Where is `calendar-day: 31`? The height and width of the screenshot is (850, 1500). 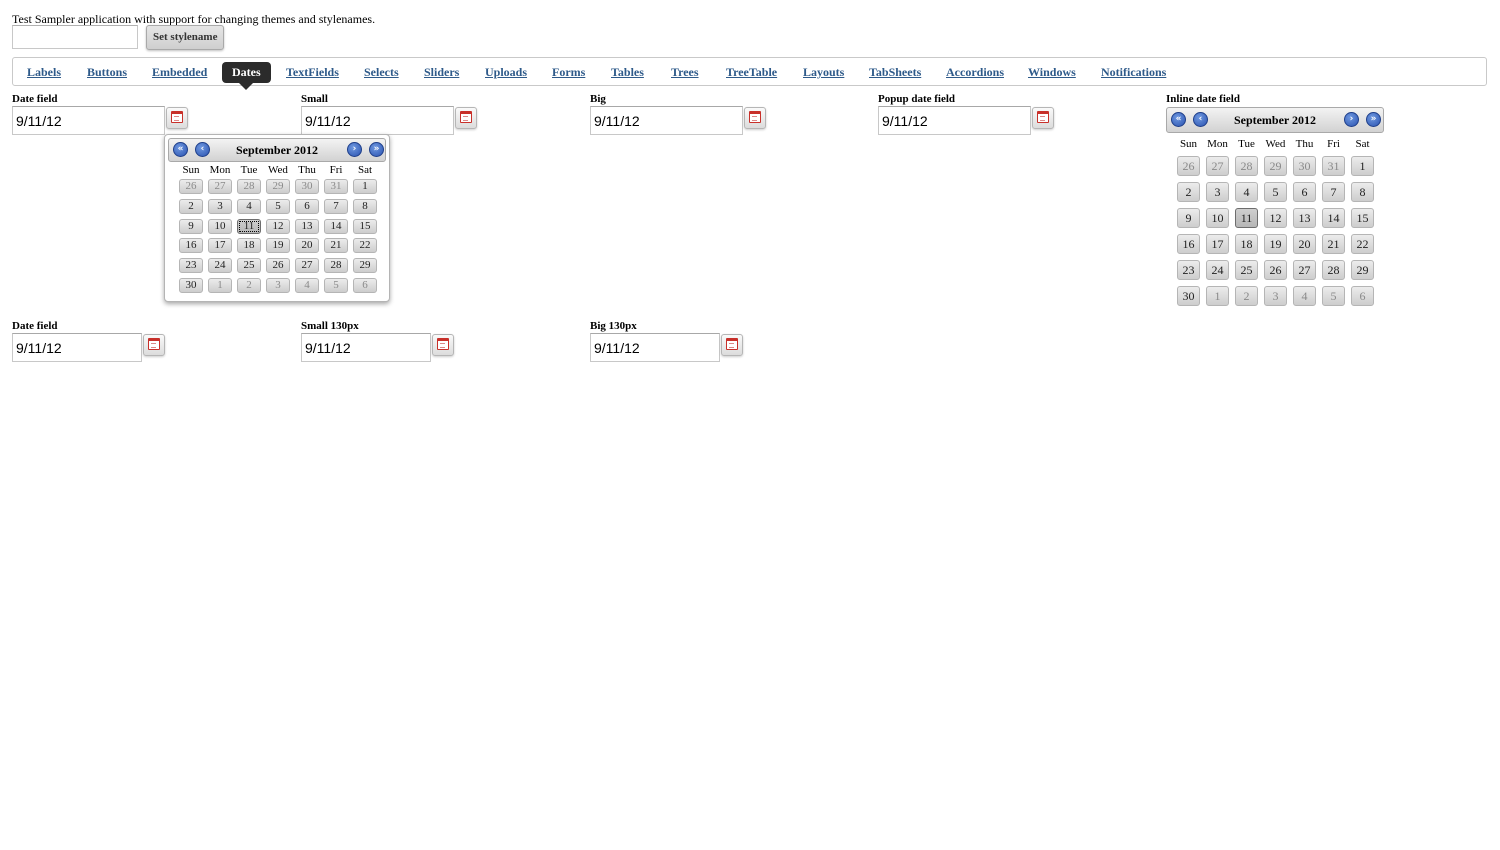
calendar-day: 31 is located at coordinates (336, 186).